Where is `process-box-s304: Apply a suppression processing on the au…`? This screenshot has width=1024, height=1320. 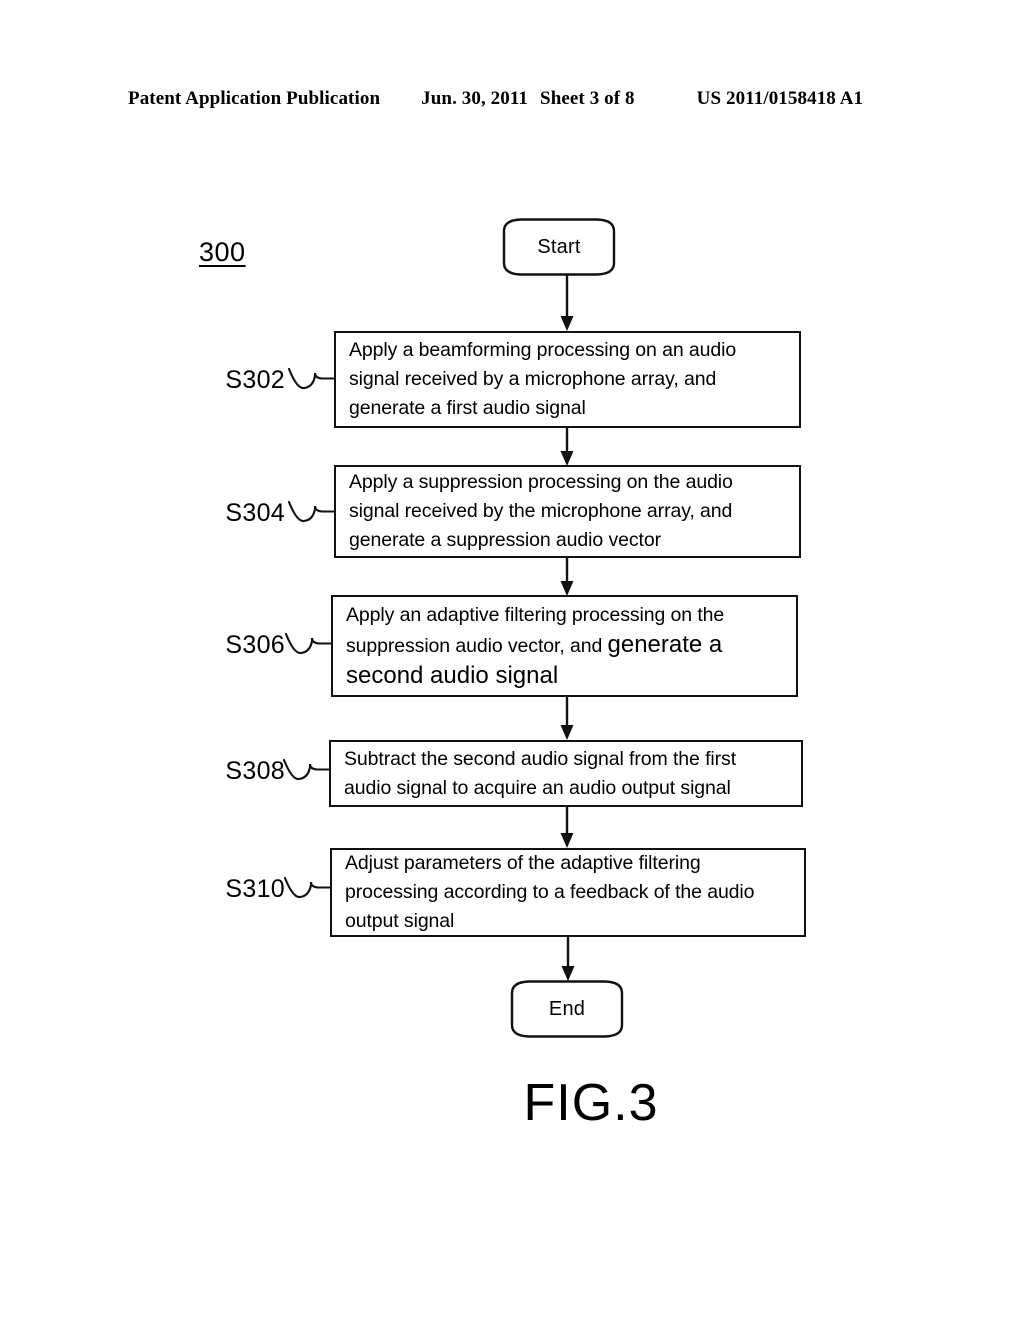
process-box-s304: Apply a suppression processing on the au… is located at coordinates (567, 511).